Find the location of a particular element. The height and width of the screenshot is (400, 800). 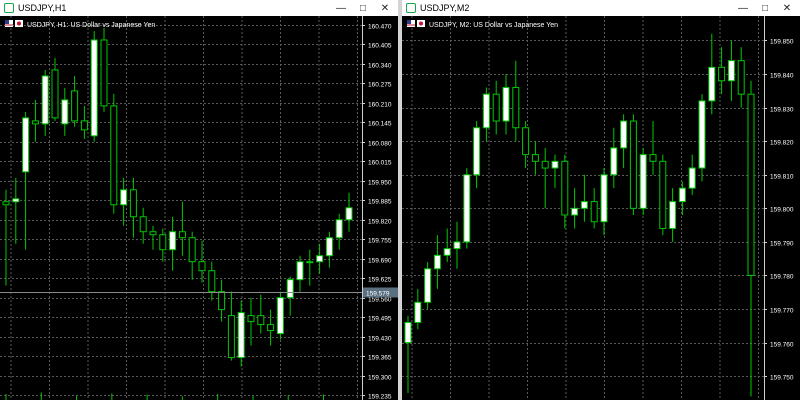

window-title: USDJPY,M2 is located at coordinates (445, 8).